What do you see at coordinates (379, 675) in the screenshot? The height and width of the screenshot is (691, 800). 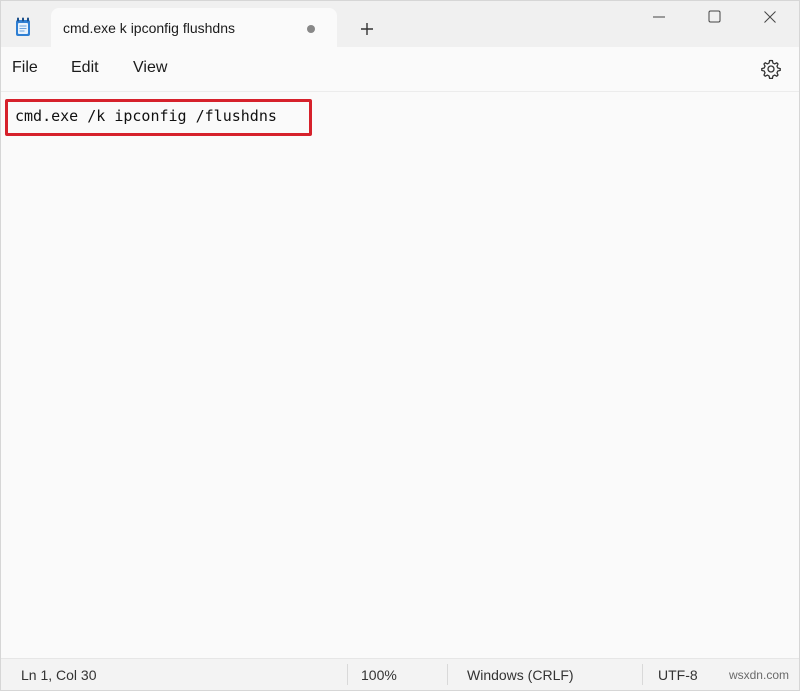 I see `zoom-level: 100%` at bounding box center [379, 675].